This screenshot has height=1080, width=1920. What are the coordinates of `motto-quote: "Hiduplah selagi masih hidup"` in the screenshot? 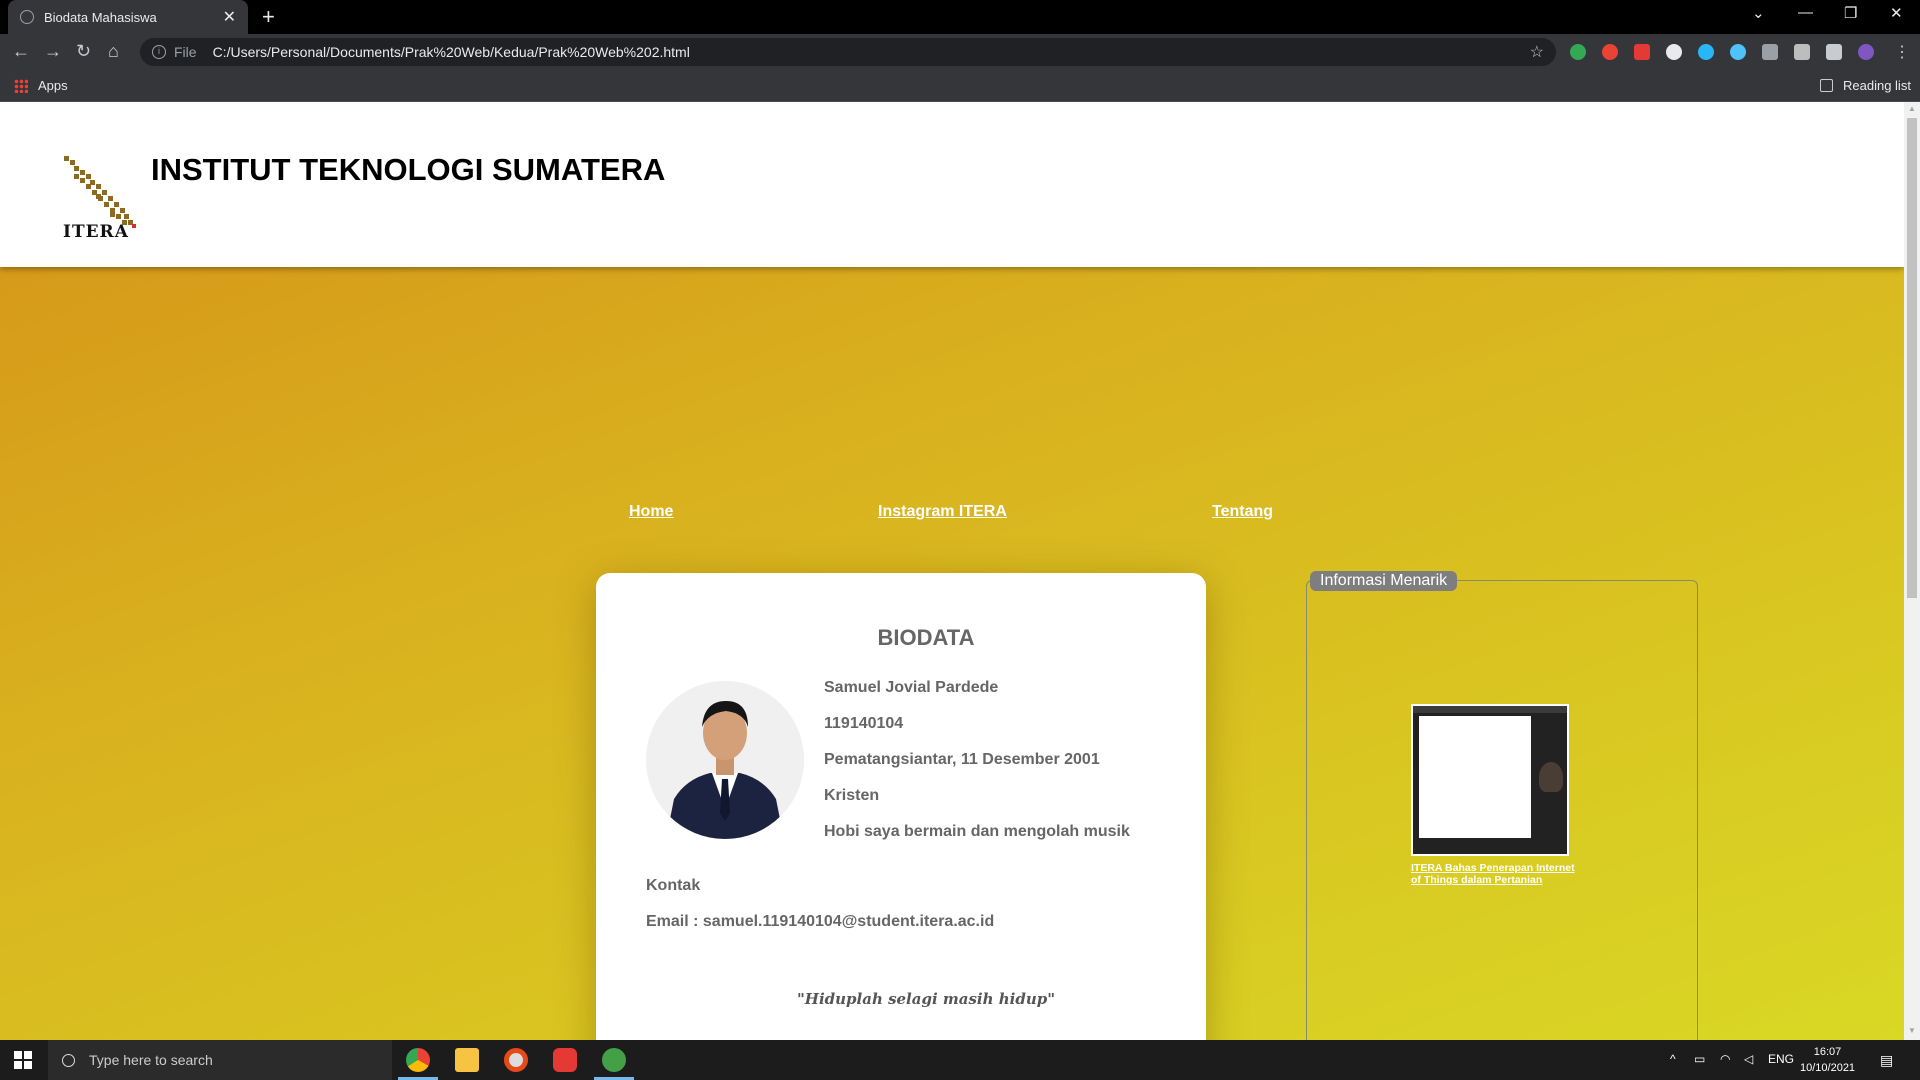 It's located at (926, 999).